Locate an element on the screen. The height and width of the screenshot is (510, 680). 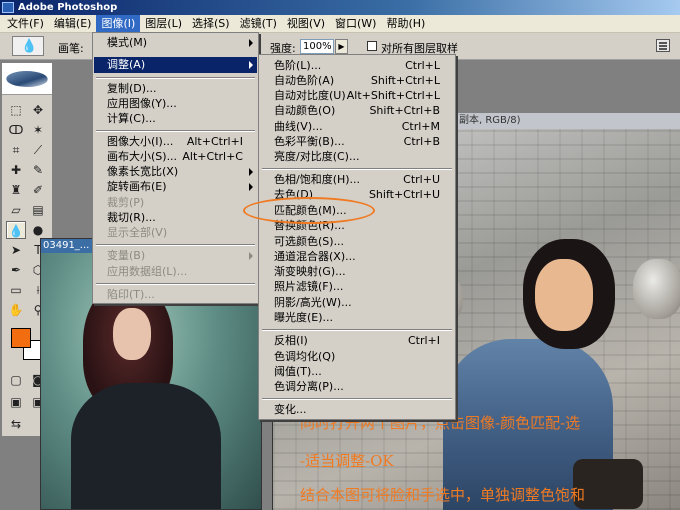
menu-filter: 滤镜(T) is located at coordinates (258, 23).